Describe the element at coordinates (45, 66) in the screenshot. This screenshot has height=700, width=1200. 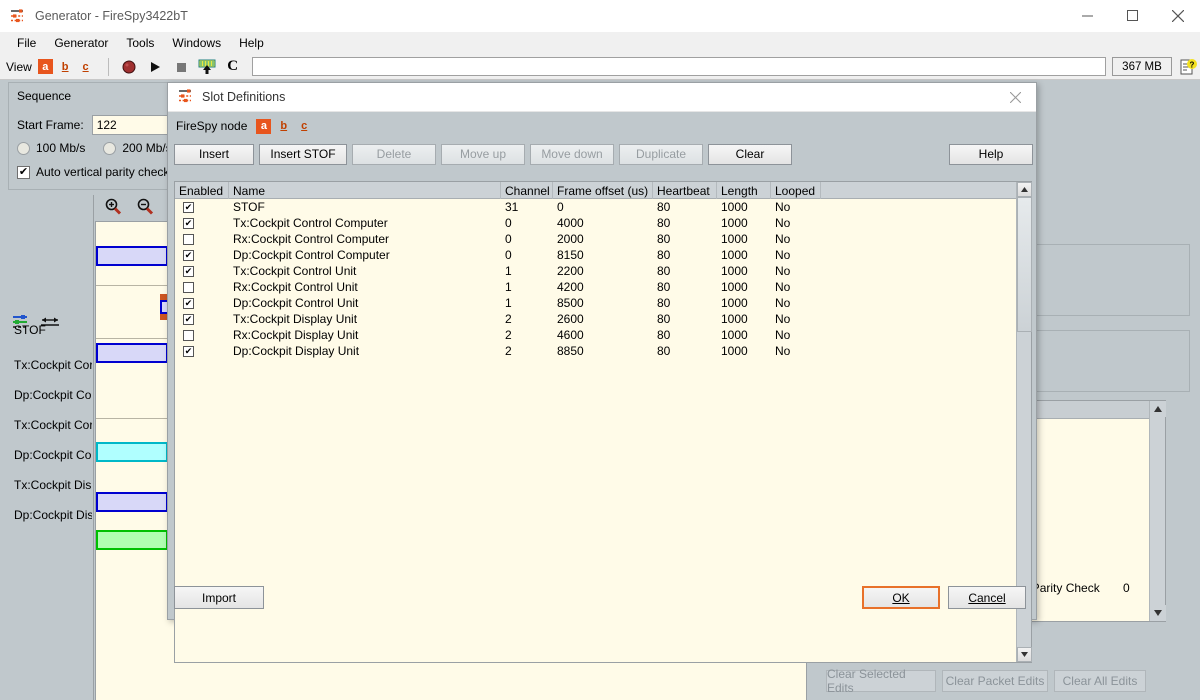
I see `view-node-a: a` at that location.